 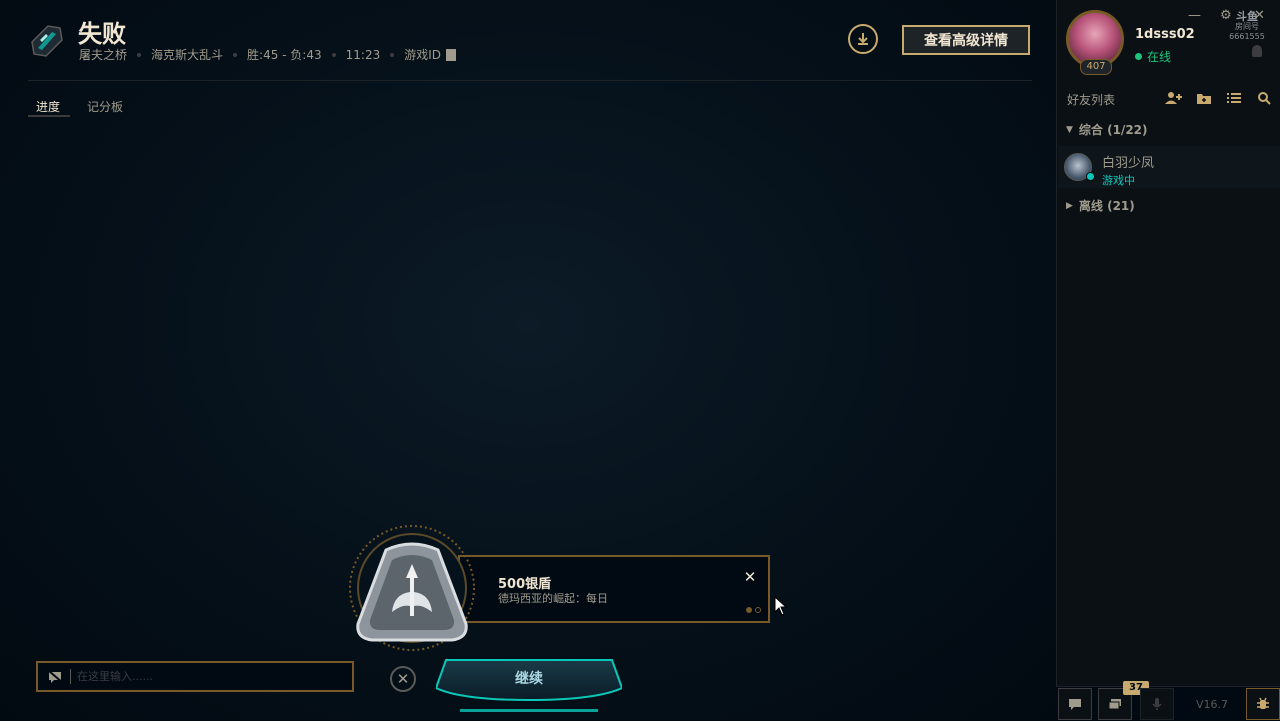 I want to click on friend-group-general: ▼ 综合 (1/22), so click(x=1107, y=129).